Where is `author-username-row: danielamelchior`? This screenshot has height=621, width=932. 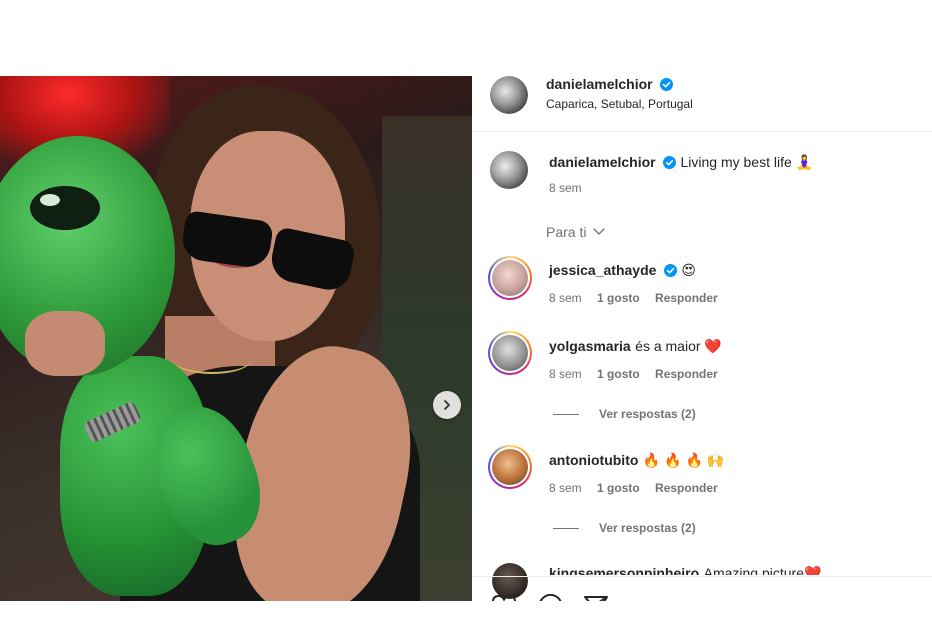
author-username-row: danielamelchior is located at coordinates (610, 85).